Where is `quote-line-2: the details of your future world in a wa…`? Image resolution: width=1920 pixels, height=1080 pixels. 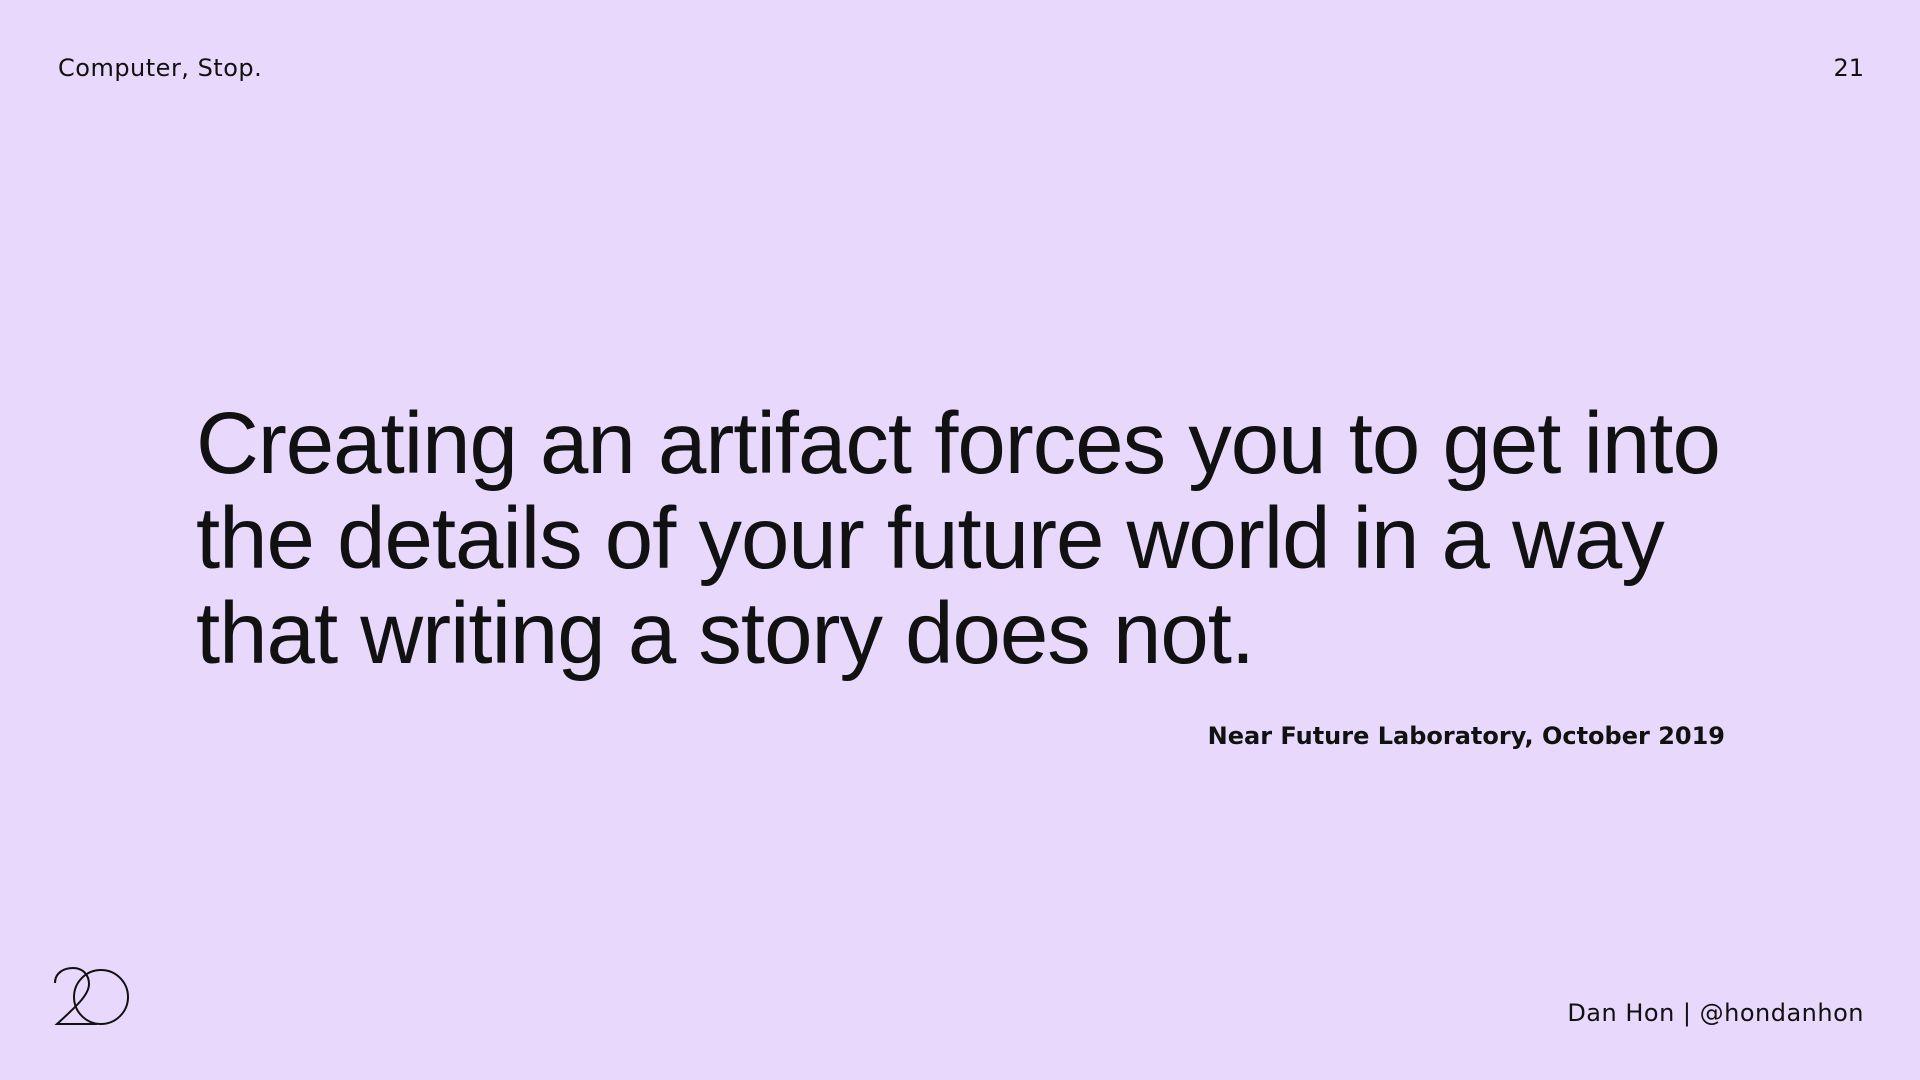
quote-line-2: the details of your future world in a wa… is located at coordinates (930, 538).